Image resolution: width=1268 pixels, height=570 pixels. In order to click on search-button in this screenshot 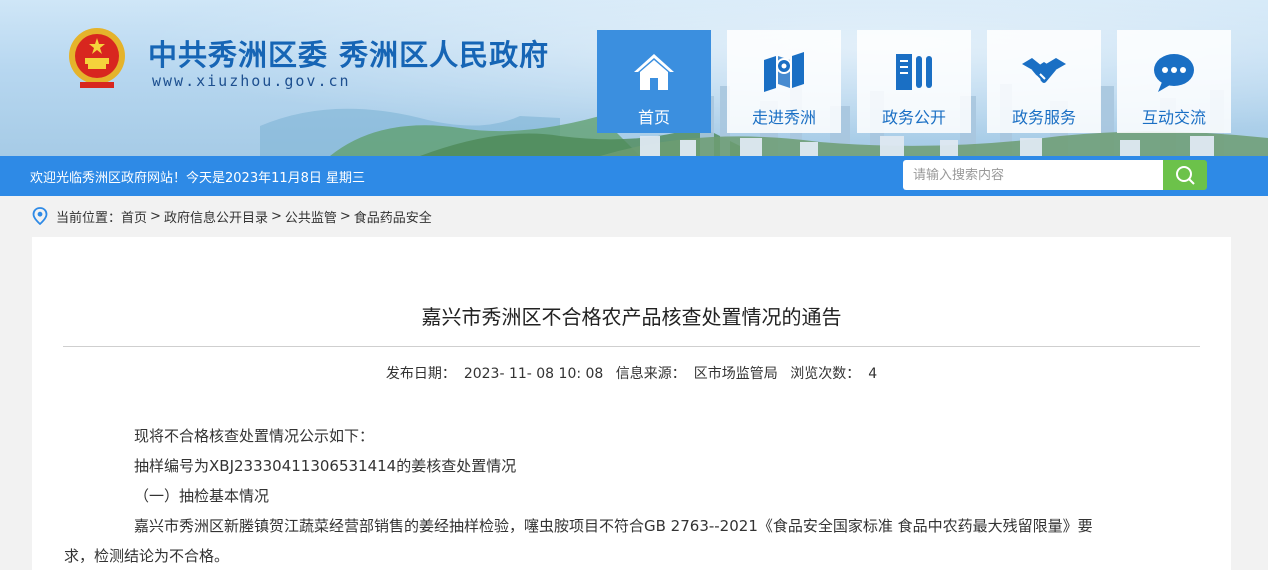, I will do `click(1185, 175)`.